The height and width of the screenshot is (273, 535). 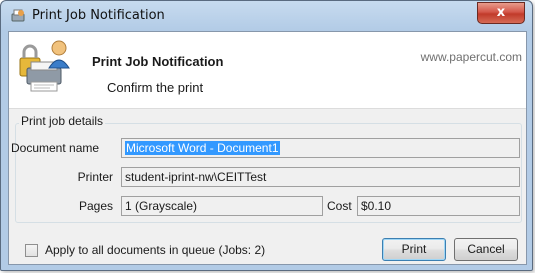 What do you see at coordinates (222, 206) in the screenshot?
I see `pages-field: 1 (Grayscale)` at bounding box center [222, 206].